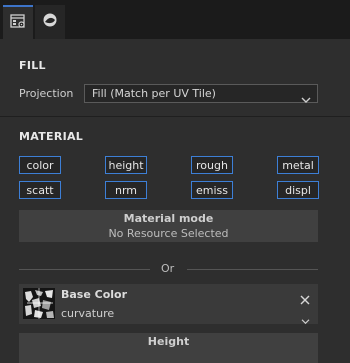 The image size is (350, 363). I want to click on channel-chip-emiss: emiss, so click(212, 190).